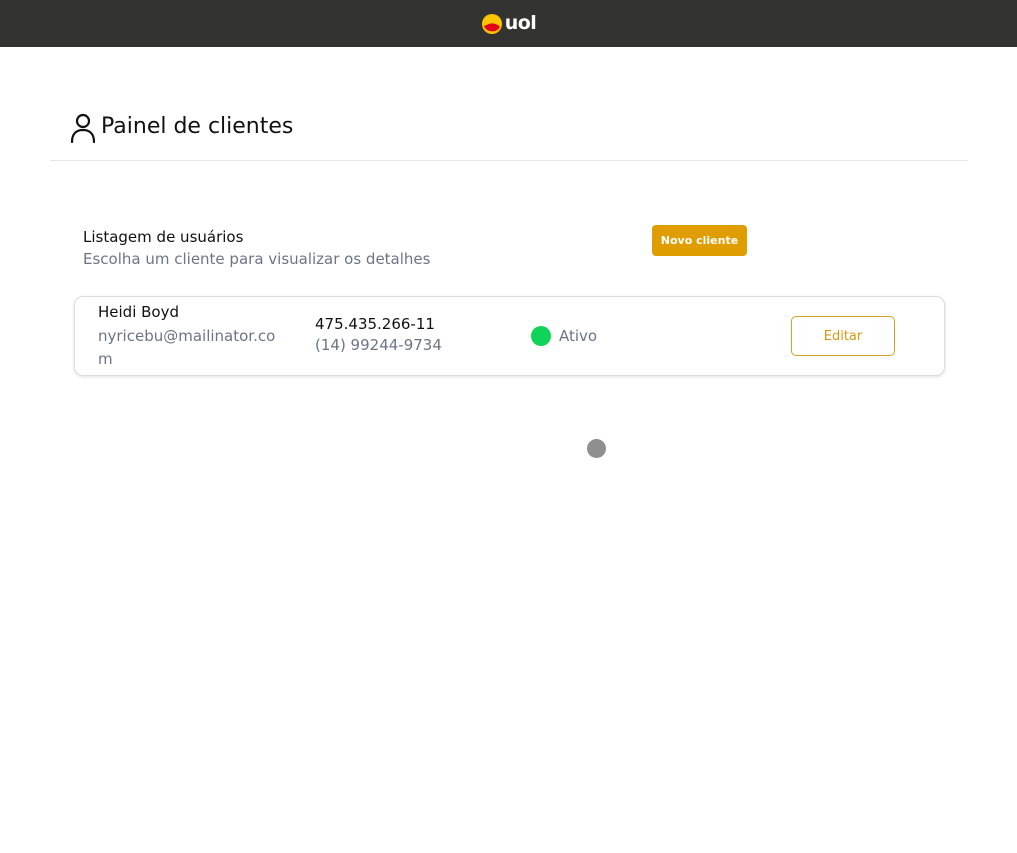 This screenshot has height=853, width=1017. Describe the element at coordinates (699, 240) in the screenshot. I see `new-client-button: Novo cliente` at that location.